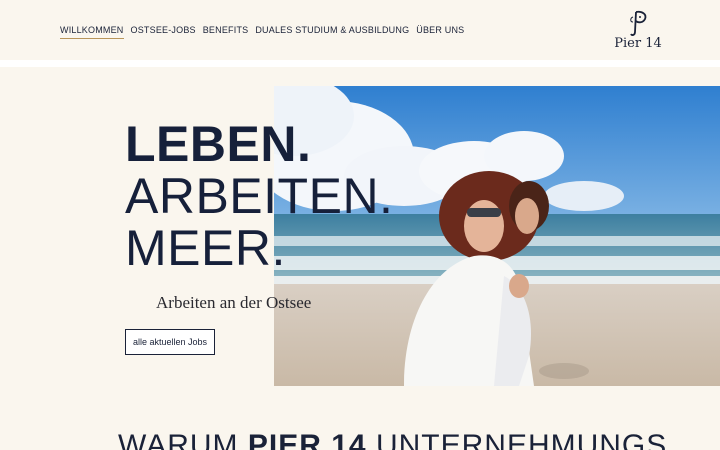 Image resolution: width=720 pixels, height=450 pixels. Describe the element at coordinates (163, 32) in the screenshot. I see `nav-item-ostsee-jobs: OSTSEE-JOBS` at that location.